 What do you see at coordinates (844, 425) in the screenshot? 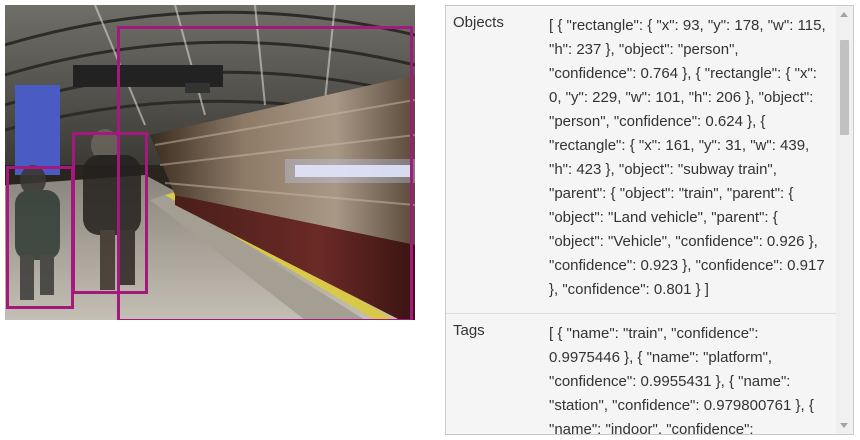
I see `scroll-down-arrow-icon` at bounding box center [844, 425].